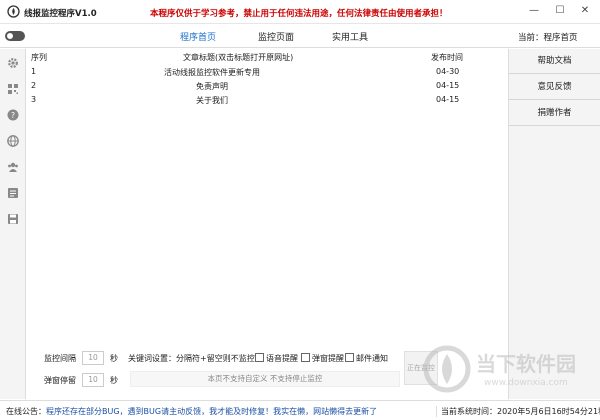 The width and height of the screenshot is (600, 420). I want to click on maximize-icon: ☐, so click(560, 11).